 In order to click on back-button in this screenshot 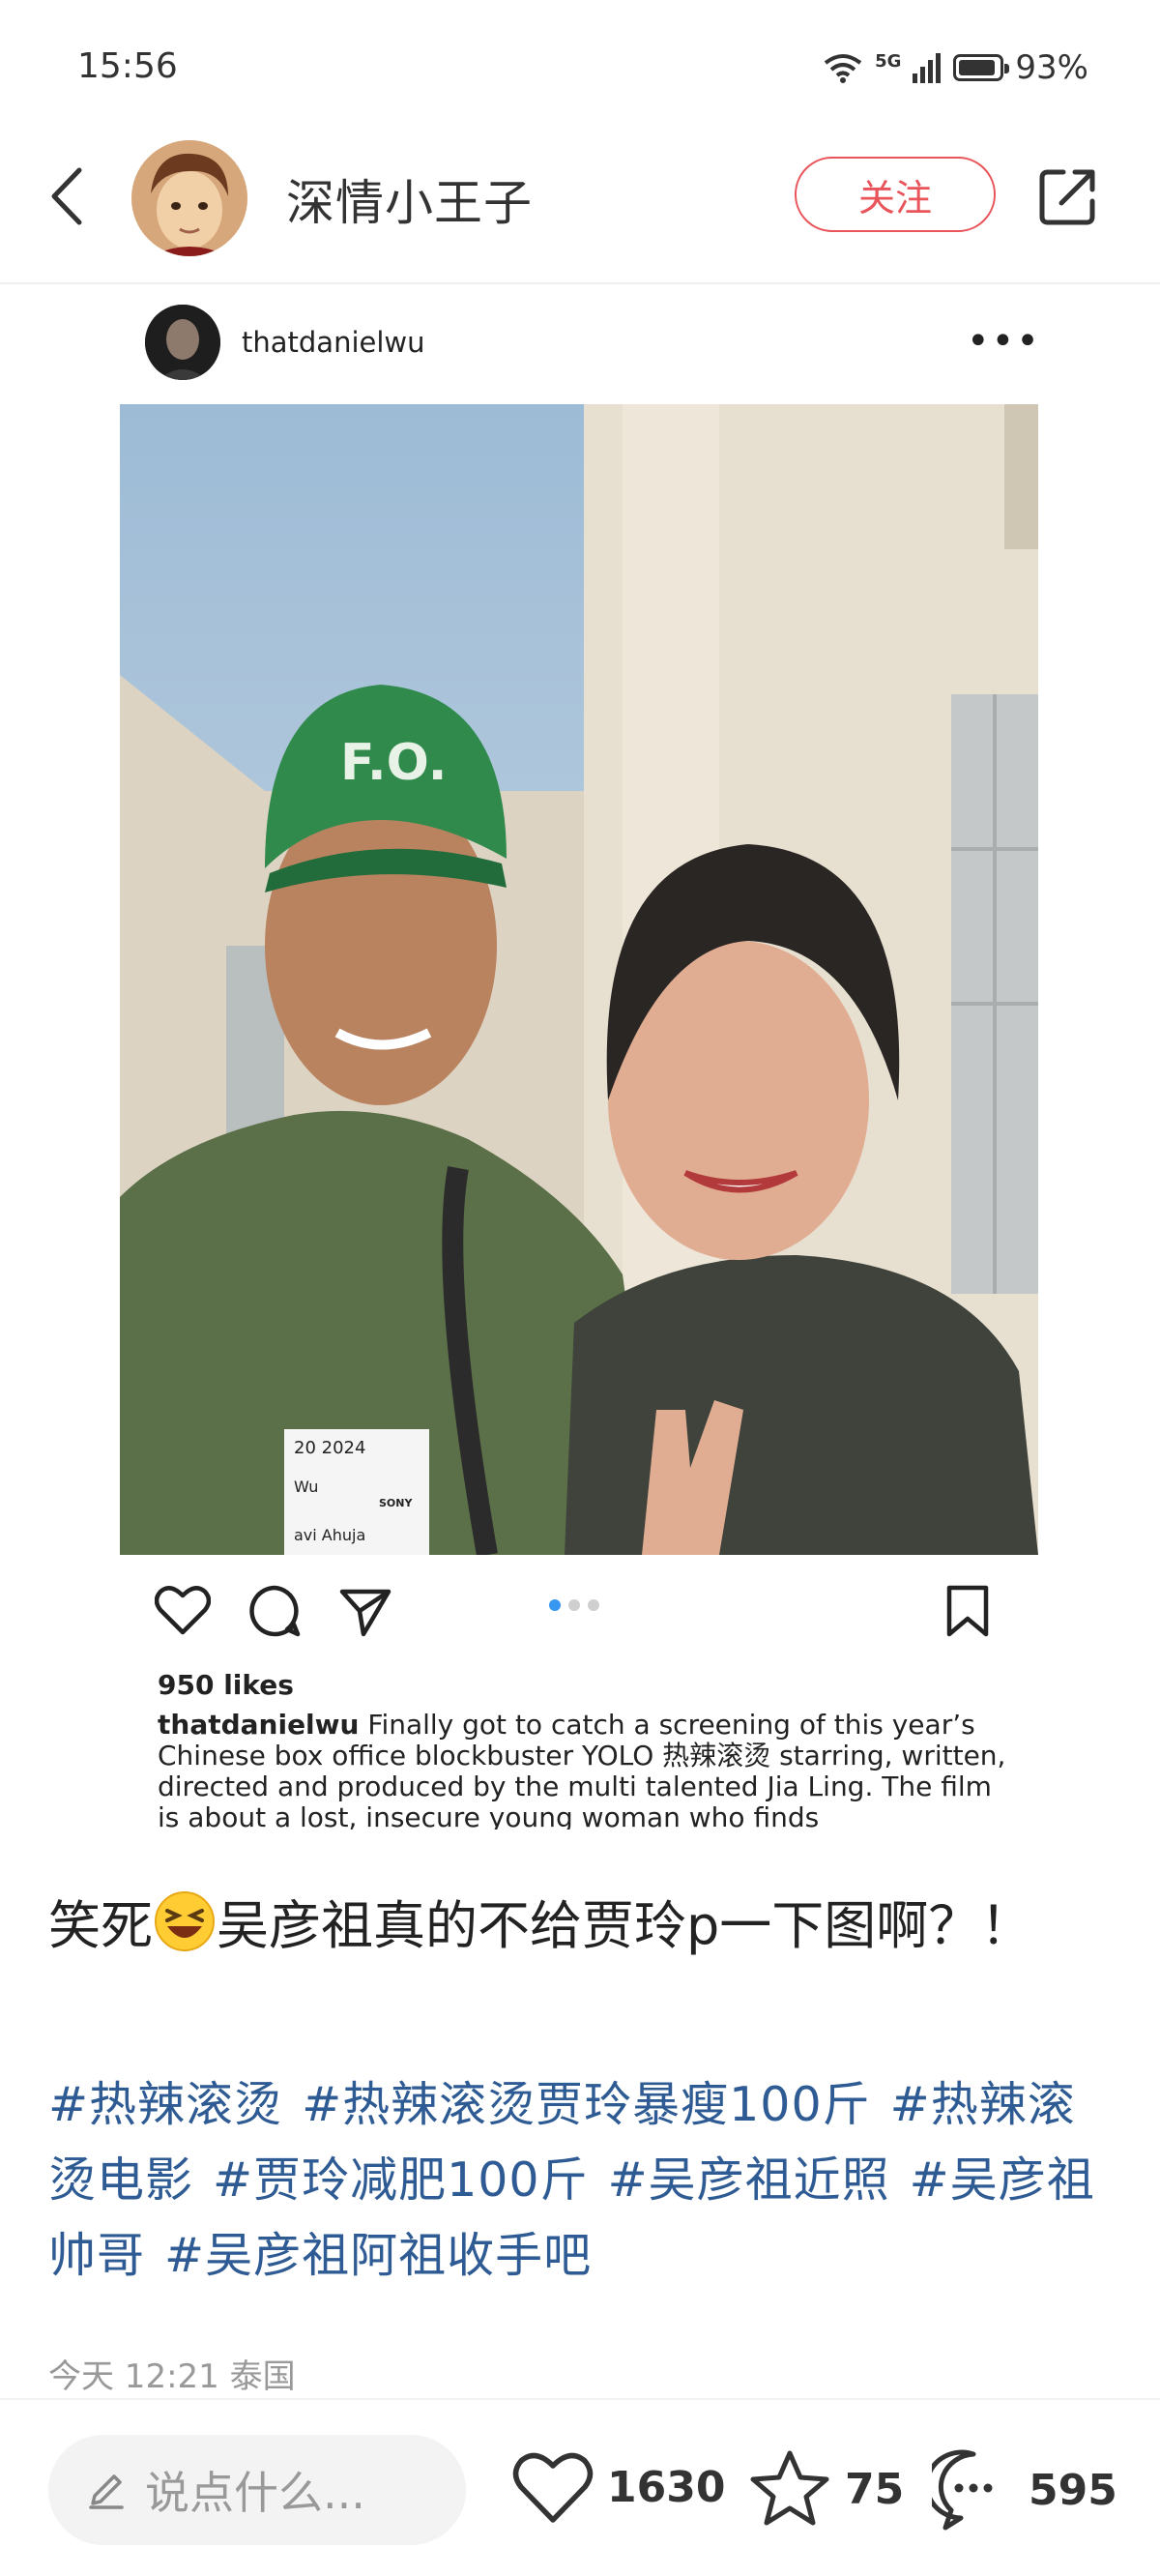, I will do `click(67, 196)`.